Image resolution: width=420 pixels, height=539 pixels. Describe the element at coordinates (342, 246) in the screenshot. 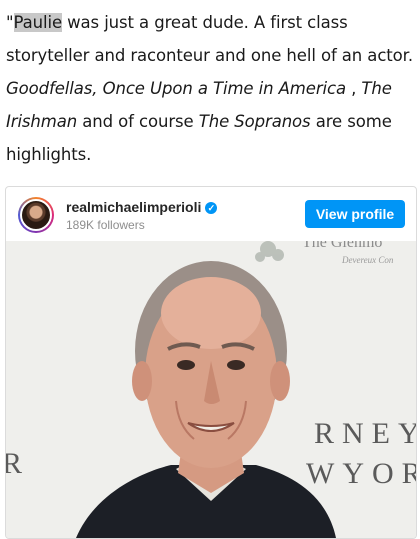

I see `backdrop-top-line: The Glenmo` at that location.